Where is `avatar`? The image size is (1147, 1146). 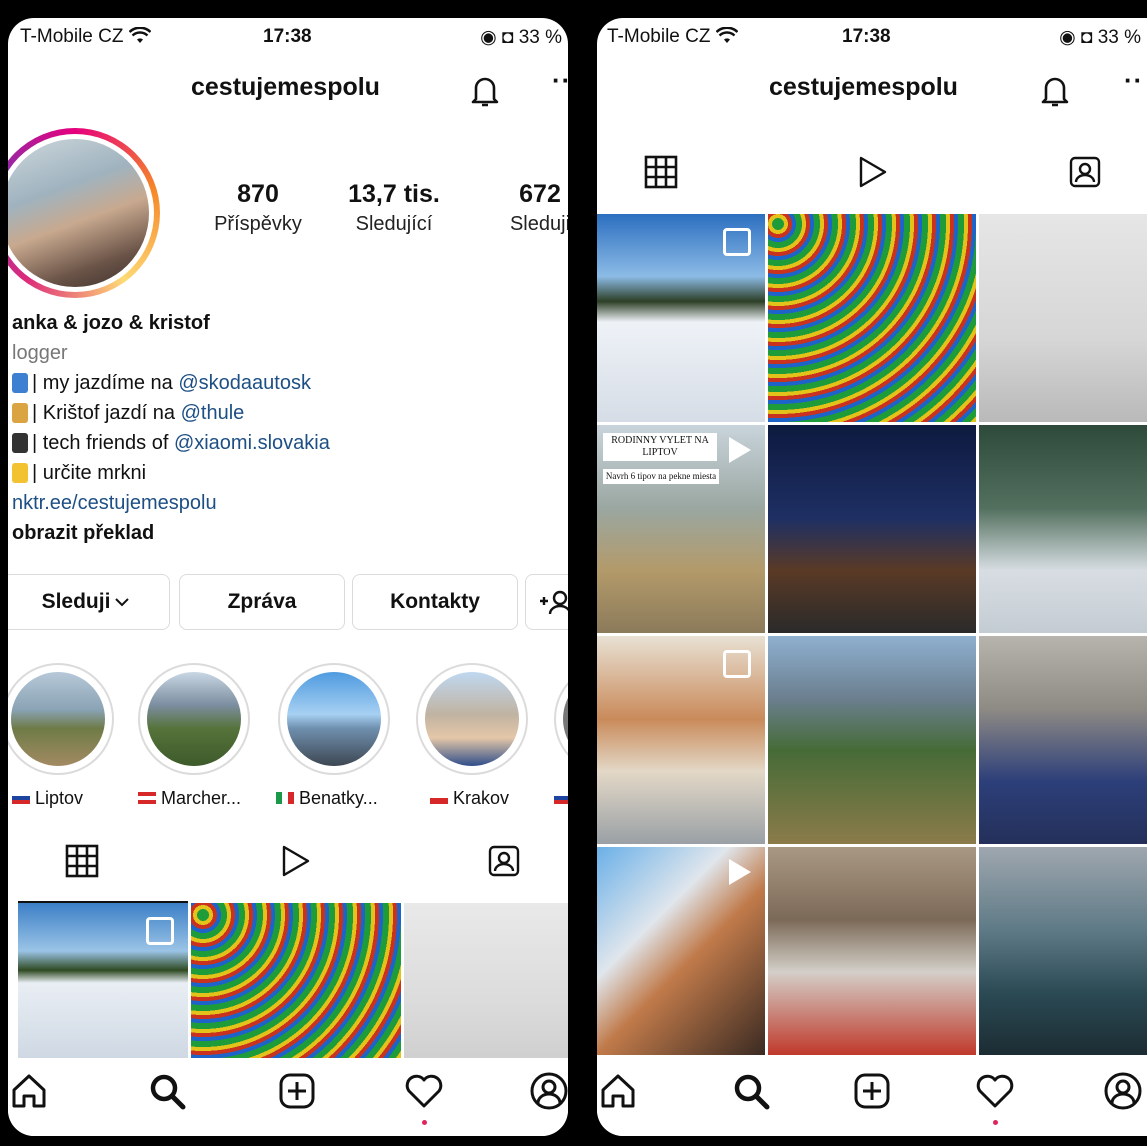 avatar is located at coordinates (84, 213).